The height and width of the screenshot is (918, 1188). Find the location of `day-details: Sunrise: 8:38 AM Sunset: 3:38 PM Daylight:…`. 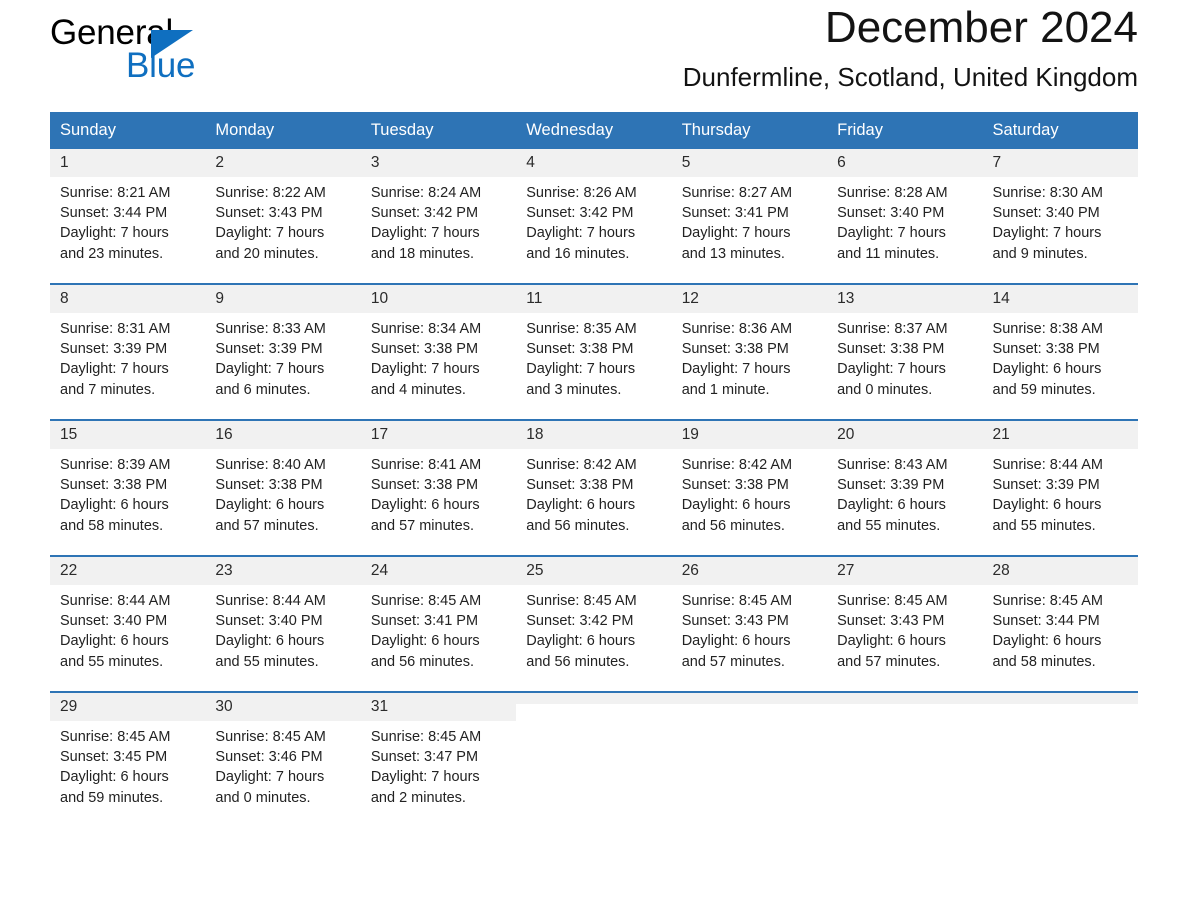

day-details: Sunrise: 8:38 AM Sunset: 3:38 PM Daylight:… is located at coordinates (1060, 356).